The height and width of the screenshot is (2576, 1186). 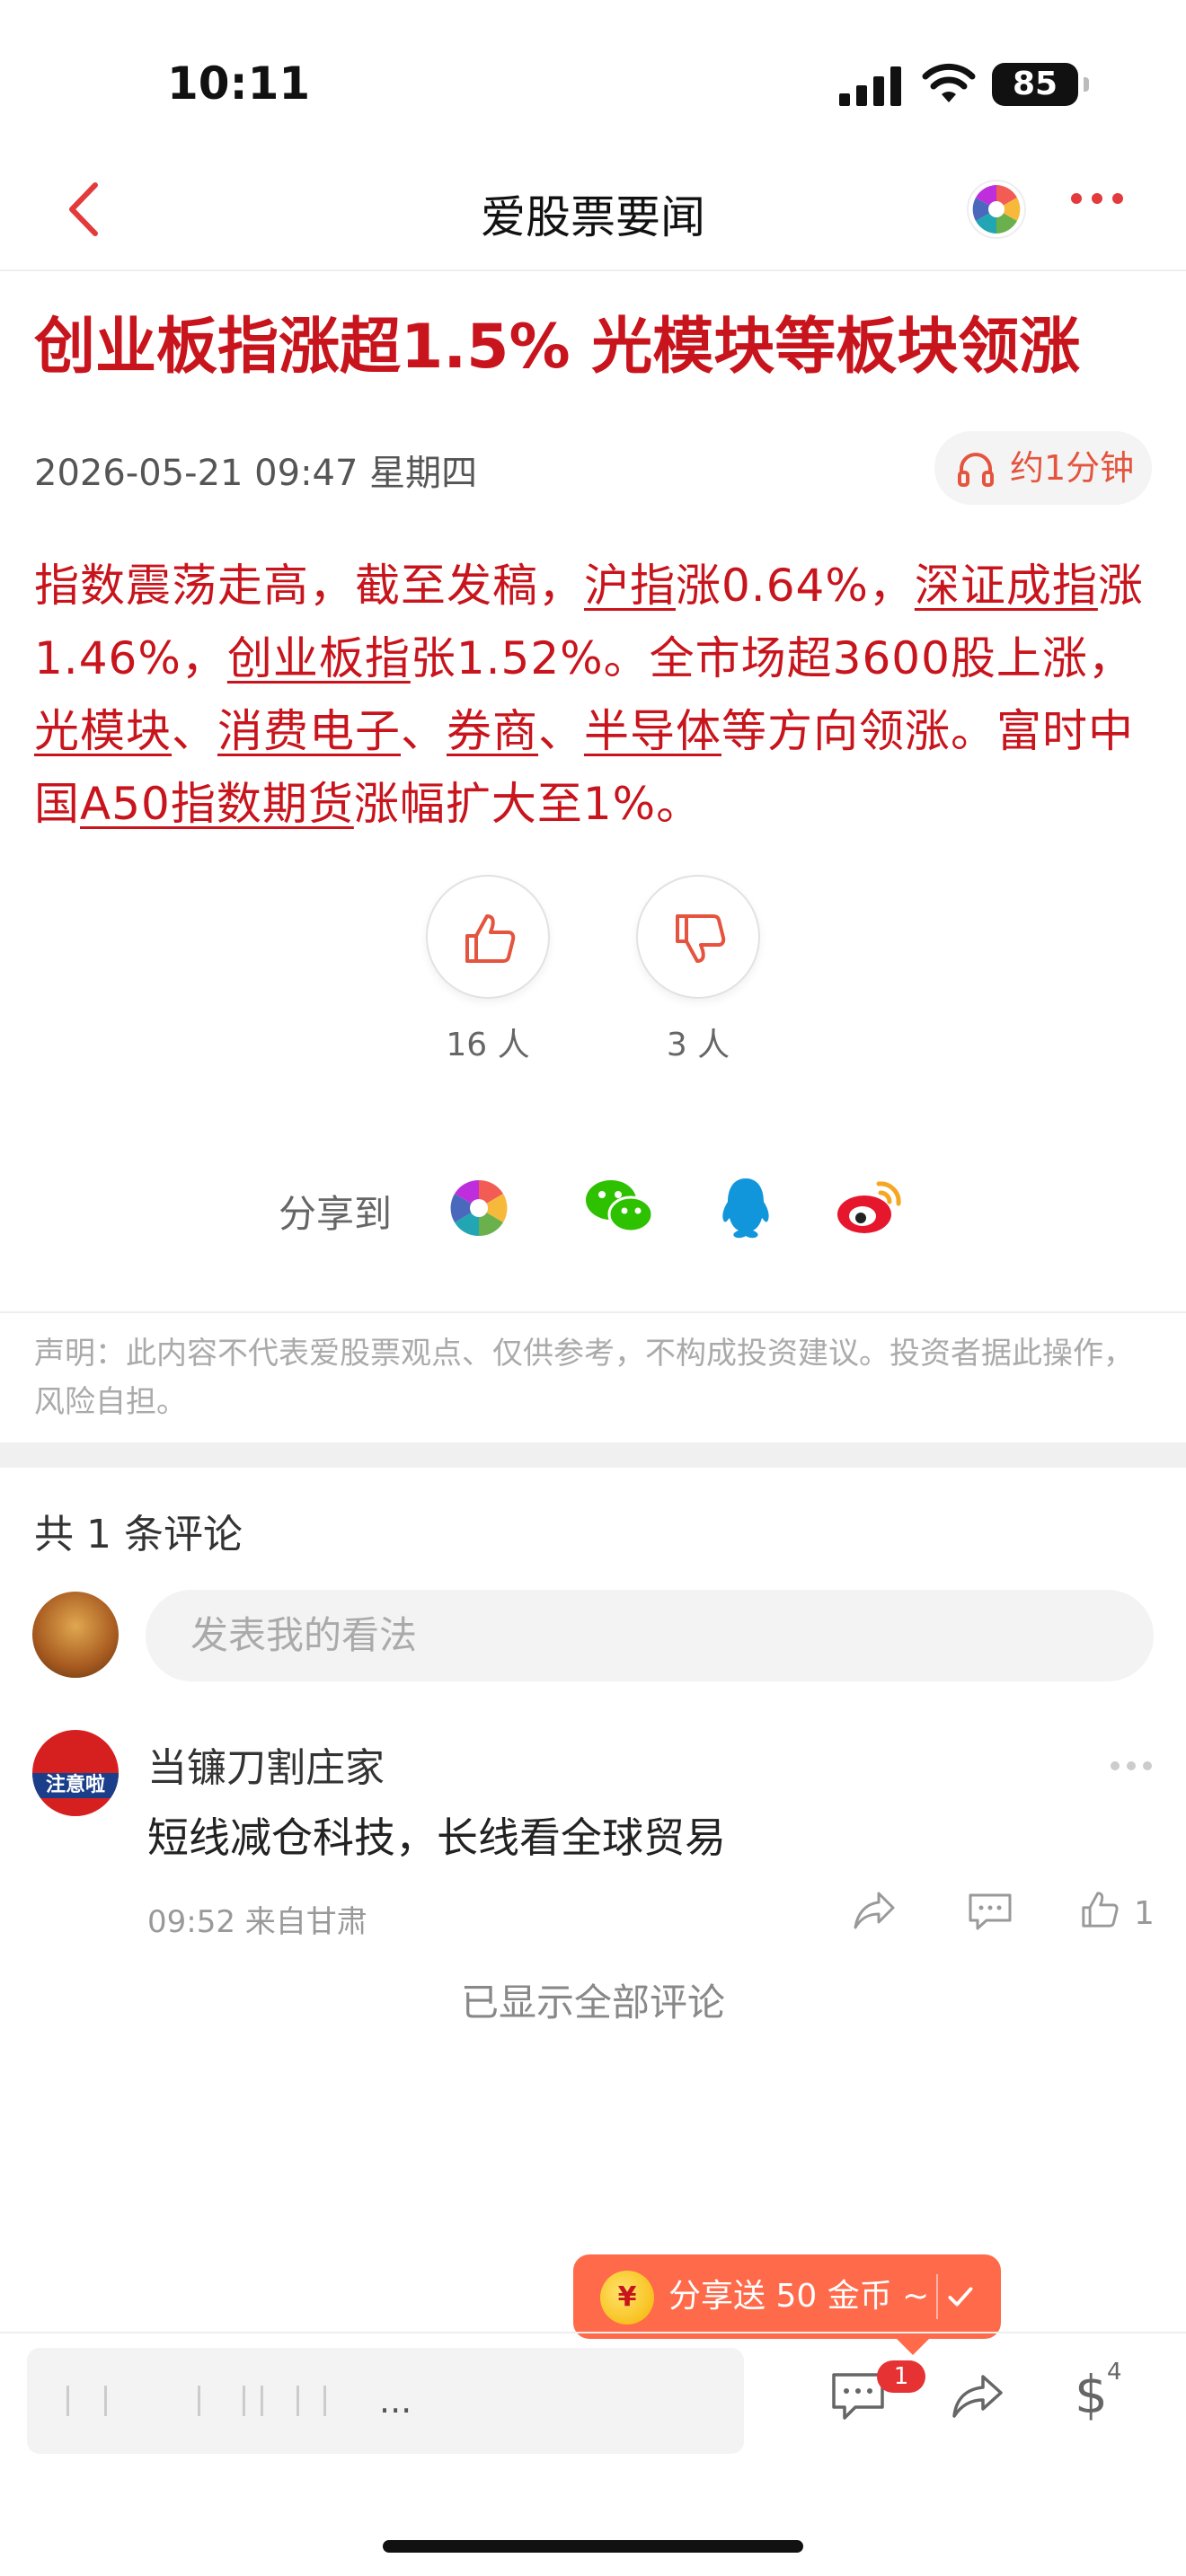 I want to click on comment-more-icon, so click(x=1137, y=1763).